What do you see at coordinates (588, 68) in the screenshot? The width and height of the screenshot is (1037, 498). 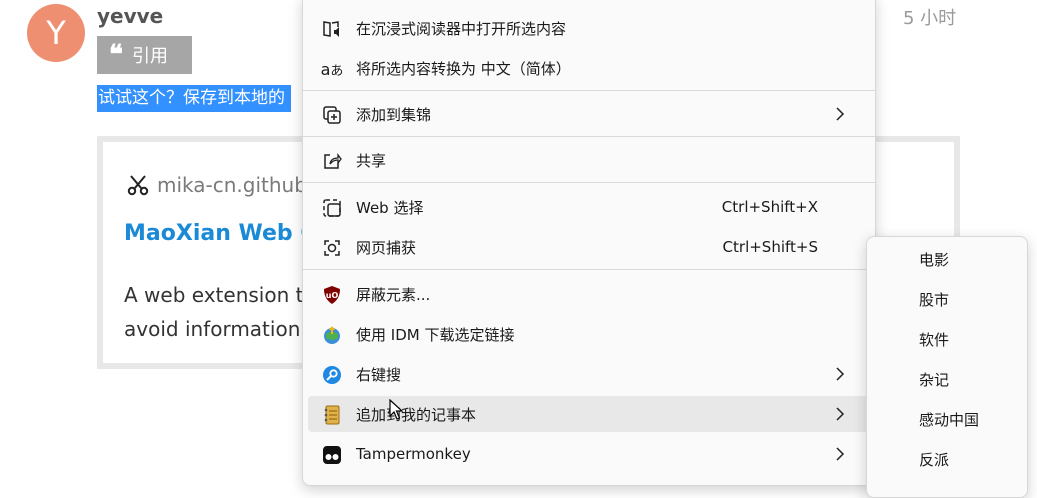 I see `menu-item-translate: aあ 将所选内容转换为 中文（简体）` at bounding box center [588, 68].